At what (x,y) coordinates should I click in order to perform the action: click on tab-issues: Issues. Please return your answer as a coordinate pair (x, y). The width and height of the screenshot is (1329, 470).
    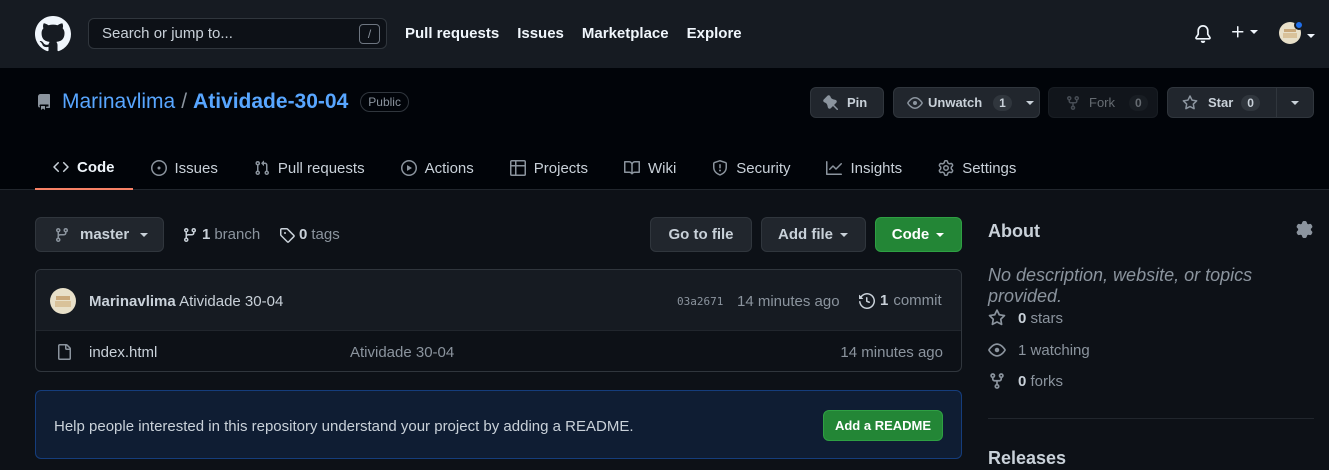
    Looking at the image, I should click on (184, 168).